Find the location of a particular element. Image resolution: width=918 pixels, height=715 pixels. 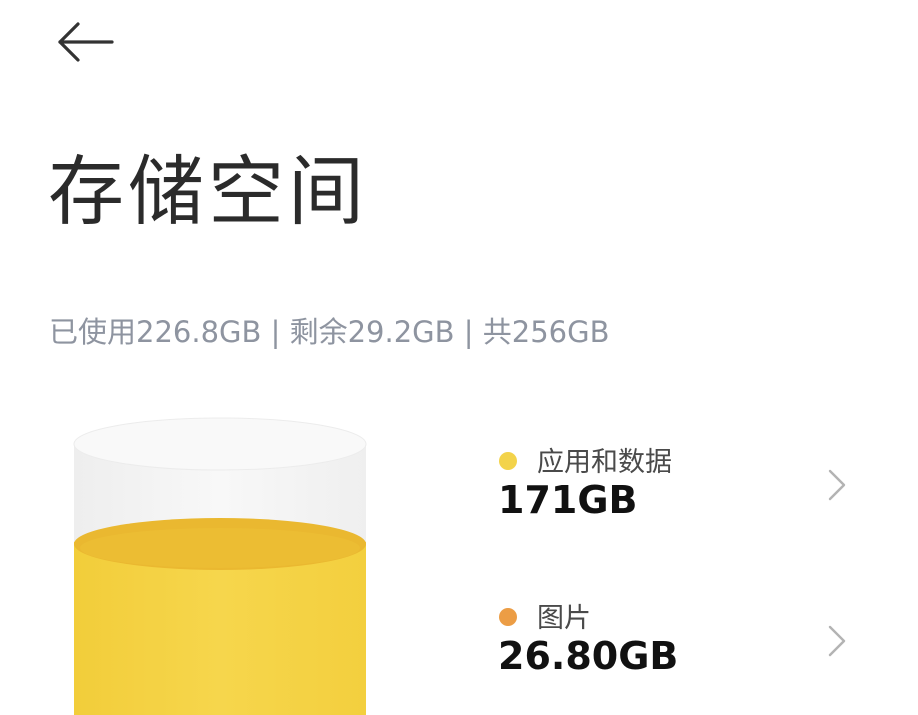

storage-summary: 已使用226.8GB | 剩余29.2GB | 共256GB is located at coordinates (329, 330).